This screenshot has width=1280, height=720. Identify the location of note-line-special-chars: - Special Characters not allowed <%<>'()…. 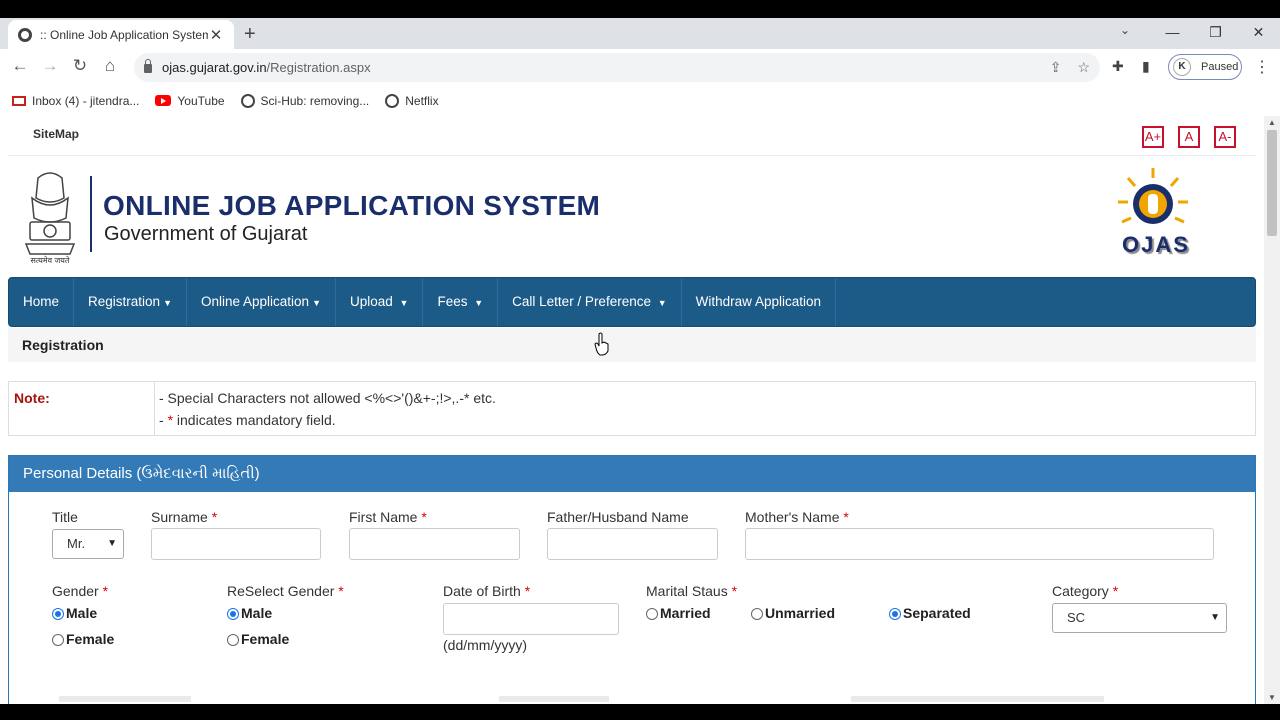
(327, 398).